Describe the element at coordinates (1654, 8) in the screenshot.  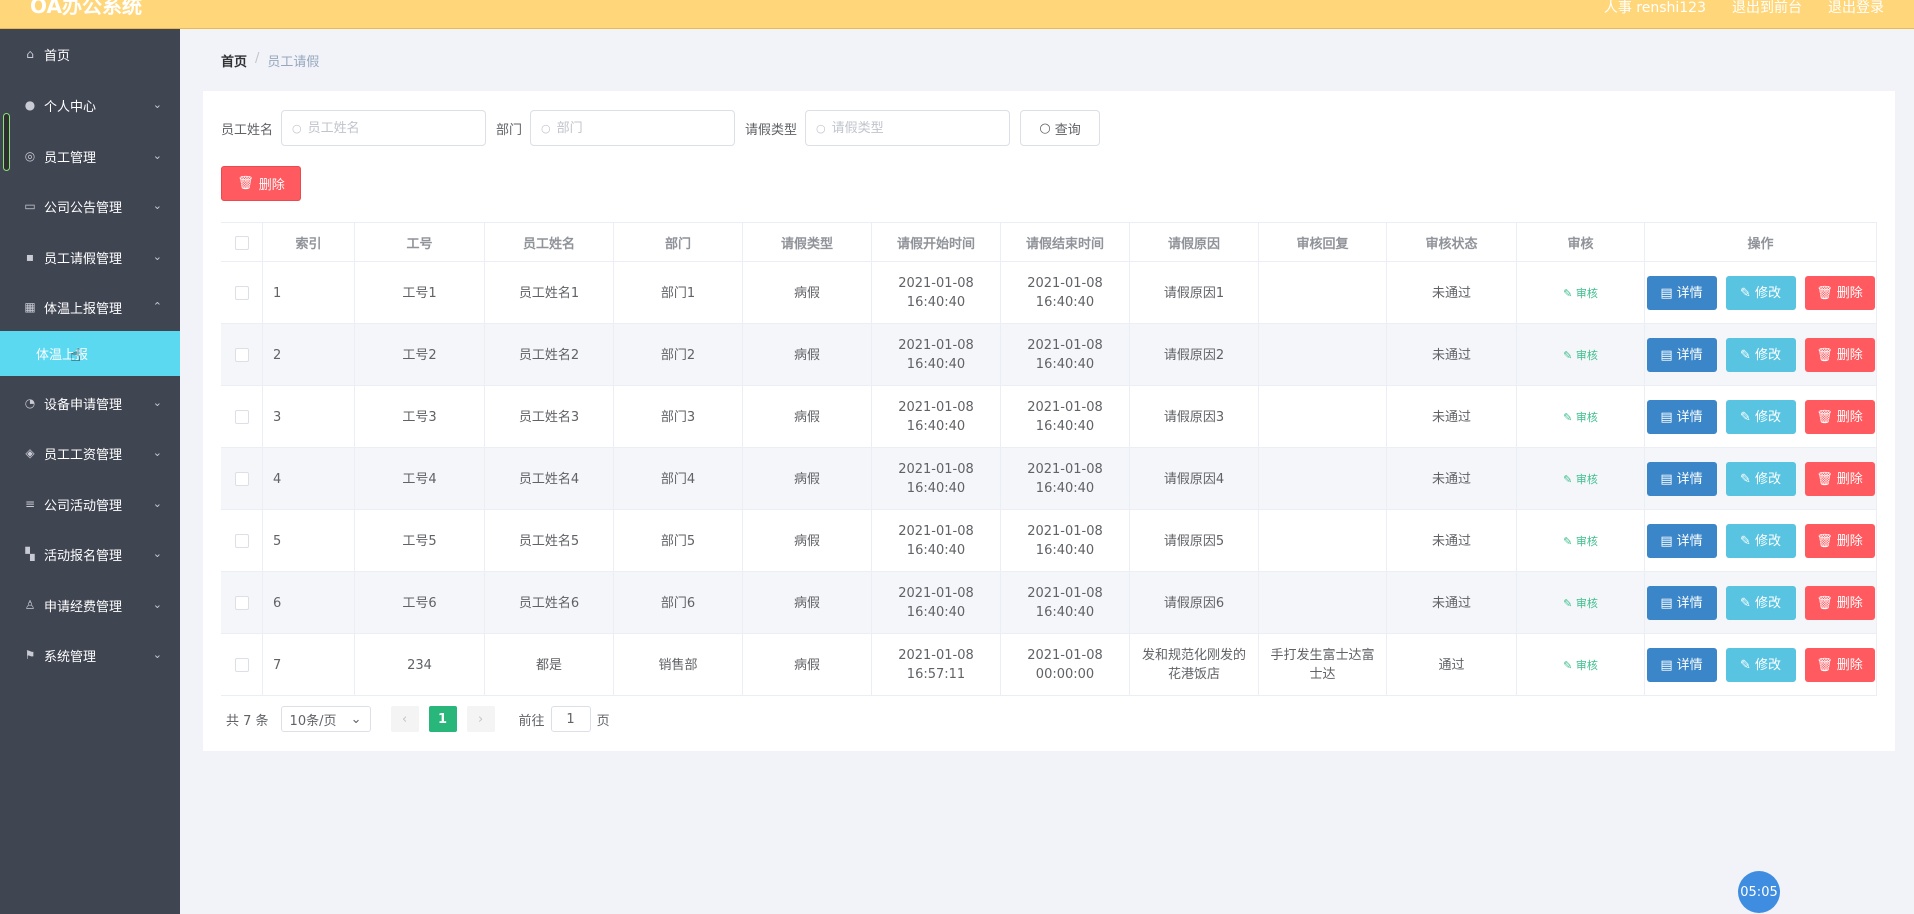
I see `current-user: 人事 renshi123` at that location.